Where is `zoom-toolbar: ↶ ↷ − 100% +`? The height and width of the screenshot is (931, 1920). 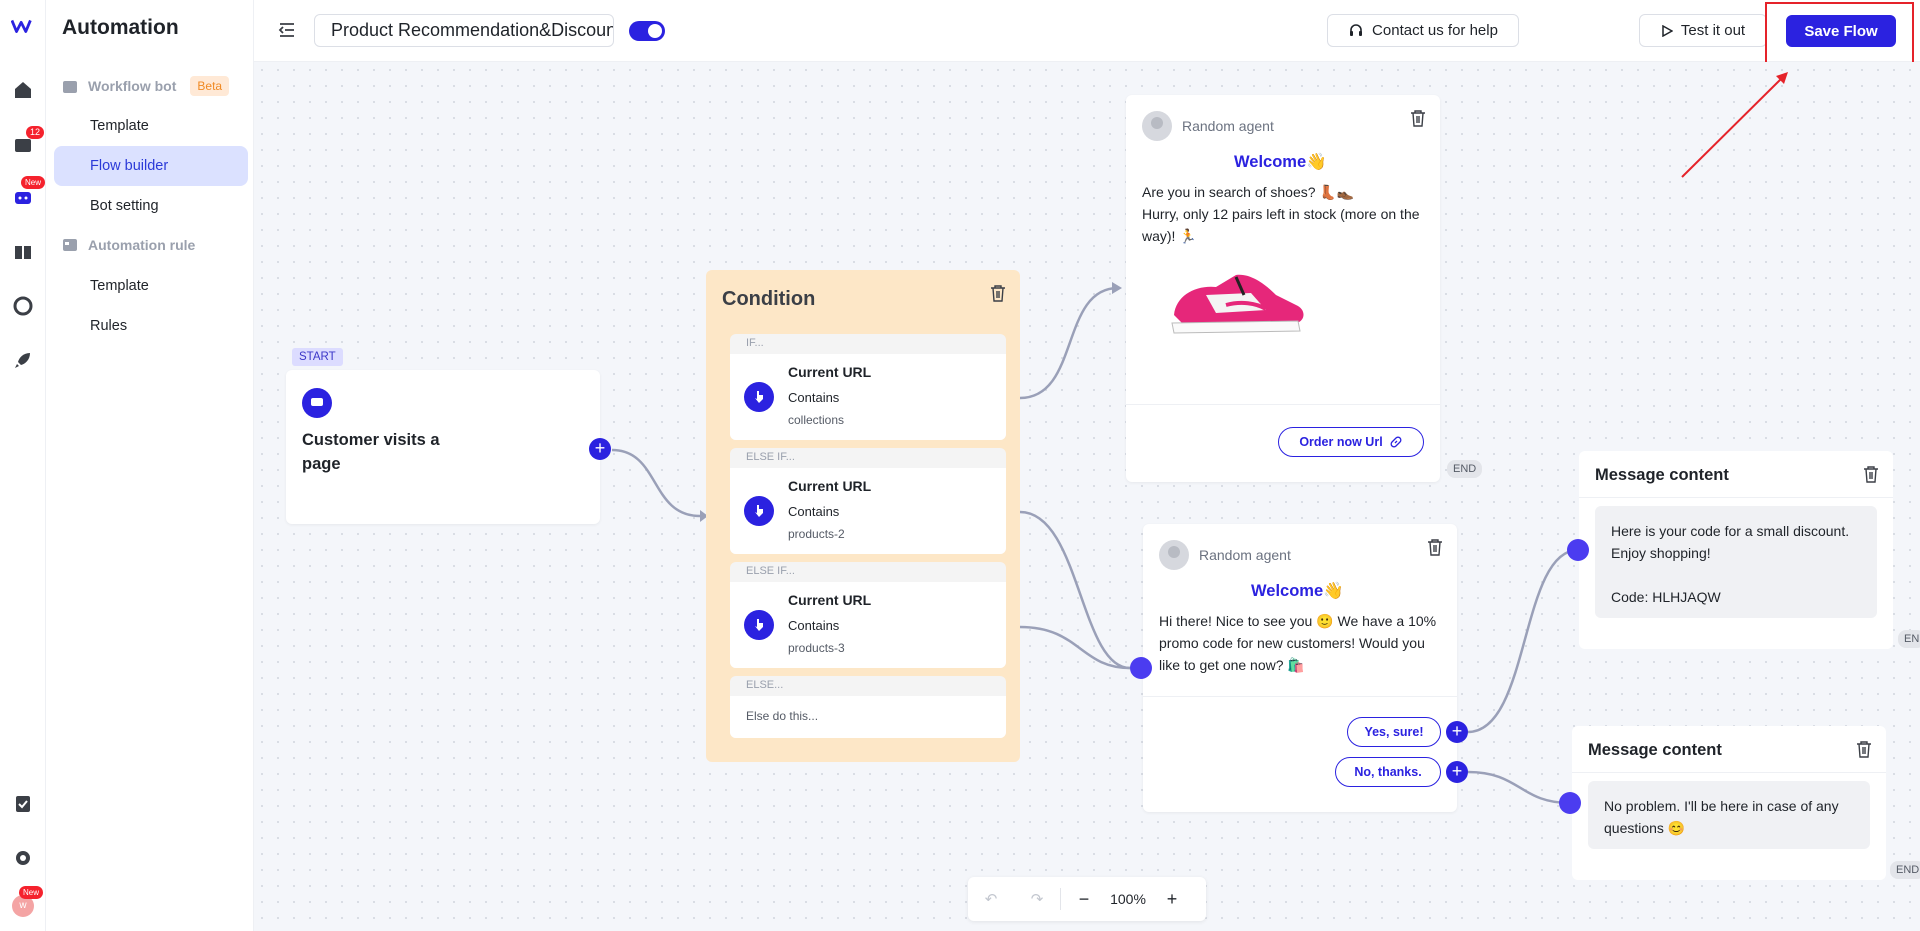 zoom-toolbar: ↶ ↷ − 100% + is located at coordinates (1087, 899).